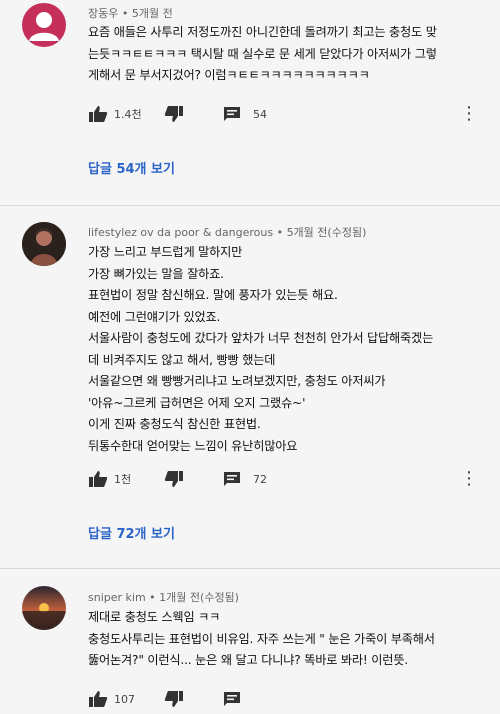  I want to click on author-name: sniper kim, so click(117, 597).